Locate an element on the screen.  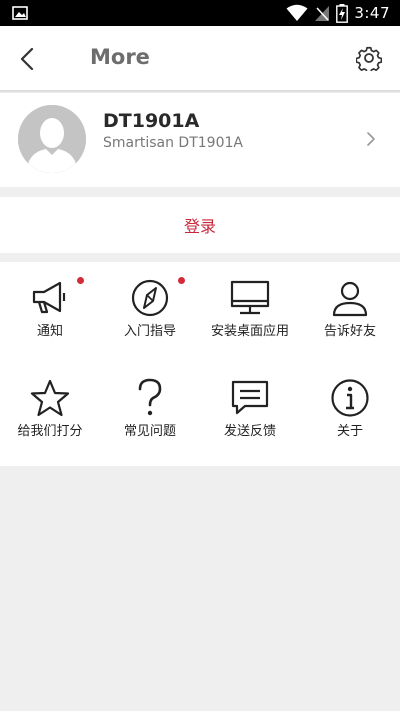
grid-item-label: 安装桌面应用 is located at coordinates (249, 331).